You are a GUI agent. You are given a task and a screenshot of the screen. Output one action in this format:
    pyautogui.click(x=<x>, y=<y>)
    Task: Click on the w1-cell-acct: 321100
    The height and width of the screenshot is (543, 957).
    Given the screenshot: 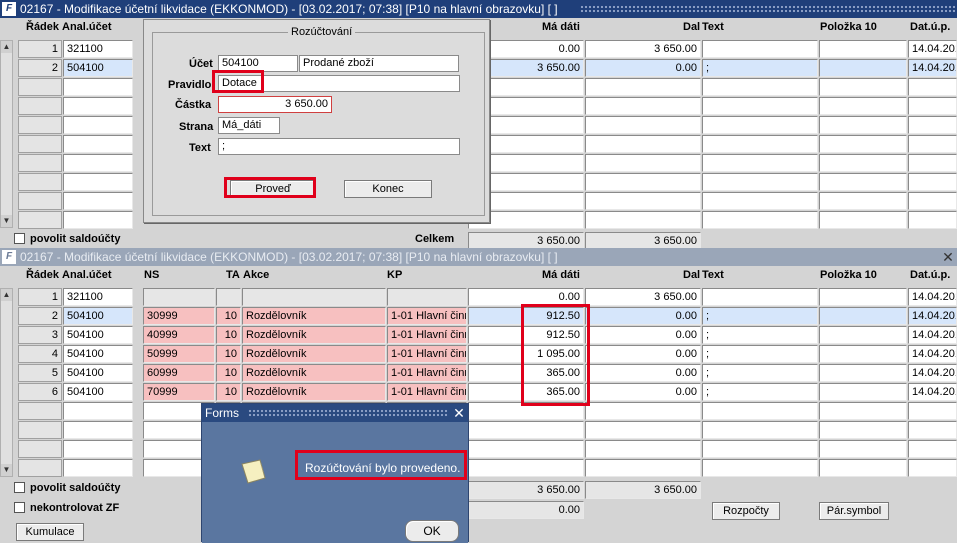 What is the action you would take?
    pyautogui.click(x=98, y=49)
    